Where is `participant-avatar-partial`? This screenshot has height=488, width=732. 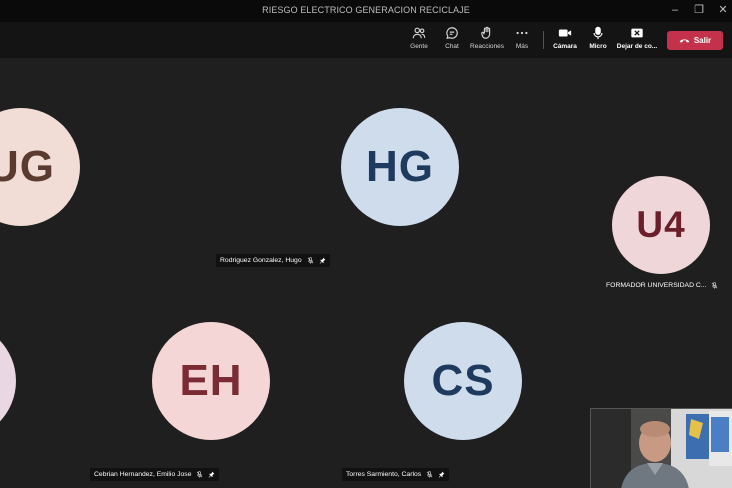
participant-avatar-partial is located at coordinates (8, 381).